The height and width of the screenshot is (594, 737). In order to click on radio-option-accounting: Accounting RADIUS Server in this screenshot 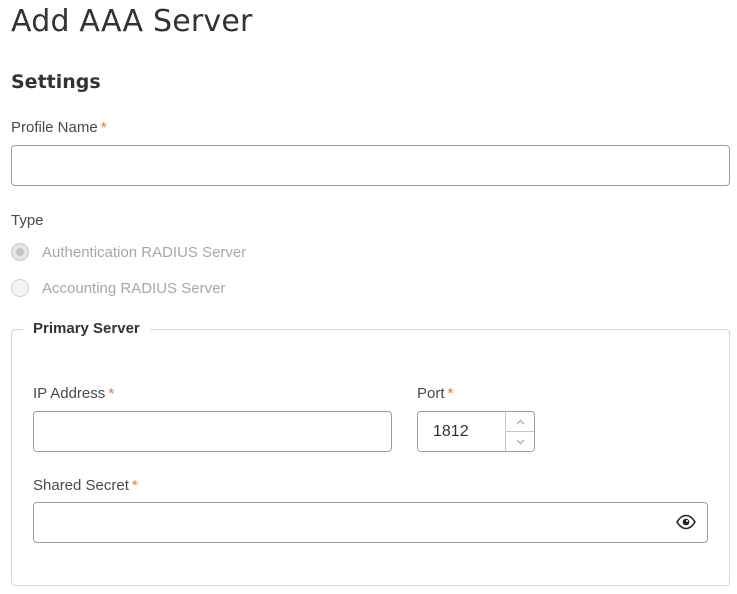, I will do `click(118, 288)`.